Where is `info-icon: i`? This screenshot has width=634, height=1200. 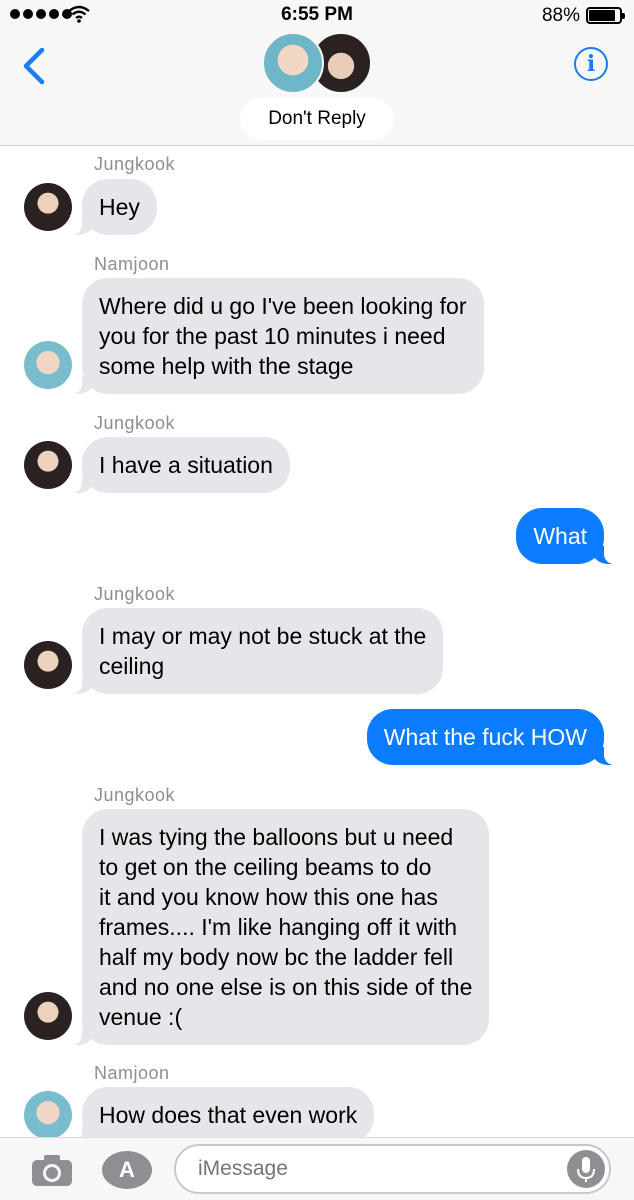
info-icon: i is located at coordinates (591, 64).